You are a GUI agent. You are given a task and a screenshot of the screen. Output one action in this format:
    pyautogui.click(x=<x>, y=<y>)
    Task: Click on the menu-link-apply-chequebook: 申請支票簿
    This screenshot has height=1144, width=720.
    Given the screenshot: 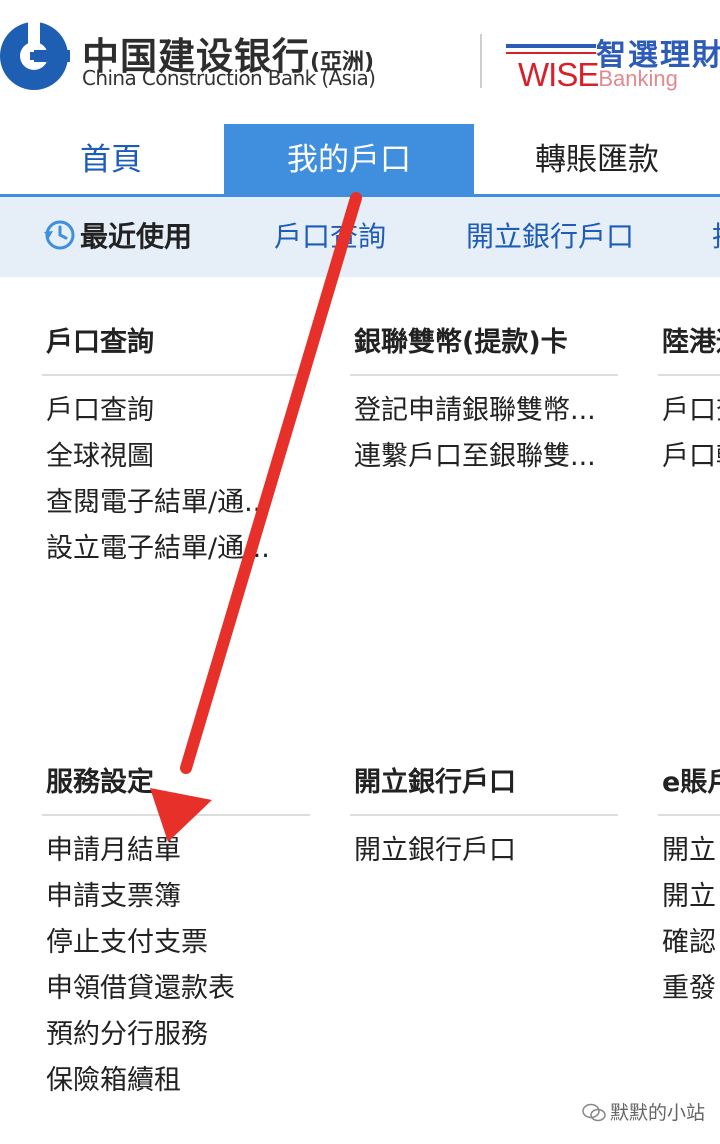 What is the action you would take?
    pyautogui.click(x=176, y=893)
    